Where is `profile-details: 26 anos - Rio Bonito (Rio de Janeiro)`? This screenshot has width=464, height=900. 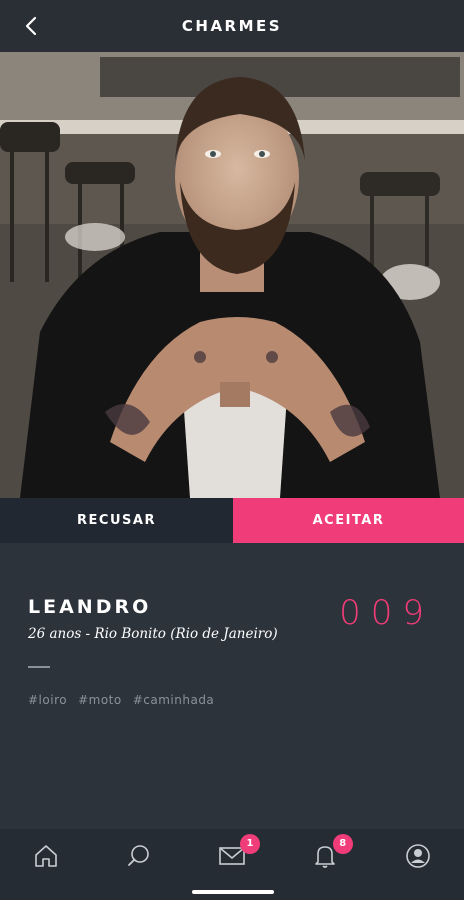
profile-details: 26 anos - Rio Bonito (Rio de Janeiro) is located at coordinates (153, 634).